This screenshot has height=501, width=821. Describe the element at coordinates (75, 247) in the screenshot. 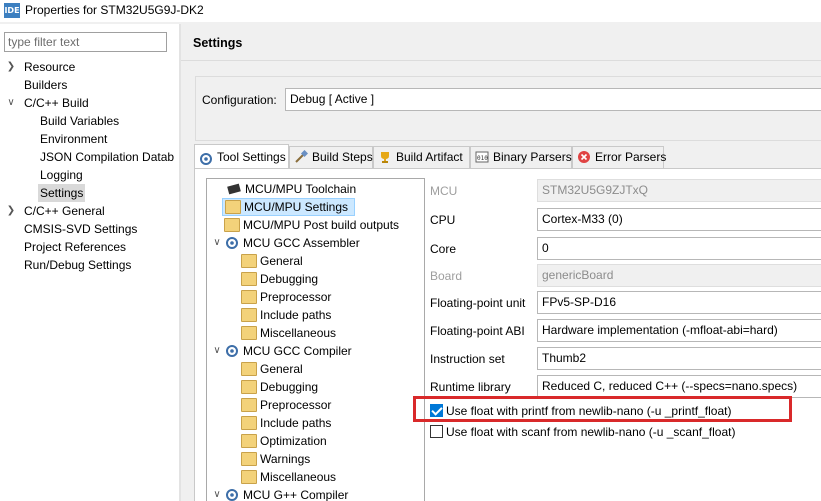

I see `nav-item-project-references: Project References` at that location.